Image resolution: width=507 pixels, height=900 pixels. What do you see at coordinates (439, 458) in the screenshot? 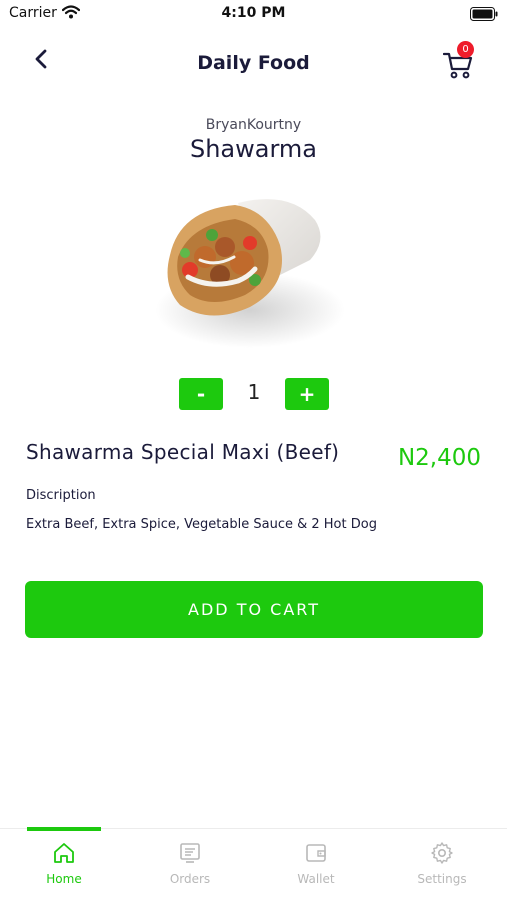
I see `item-price: N2,400` at bounding box center [439, 458].